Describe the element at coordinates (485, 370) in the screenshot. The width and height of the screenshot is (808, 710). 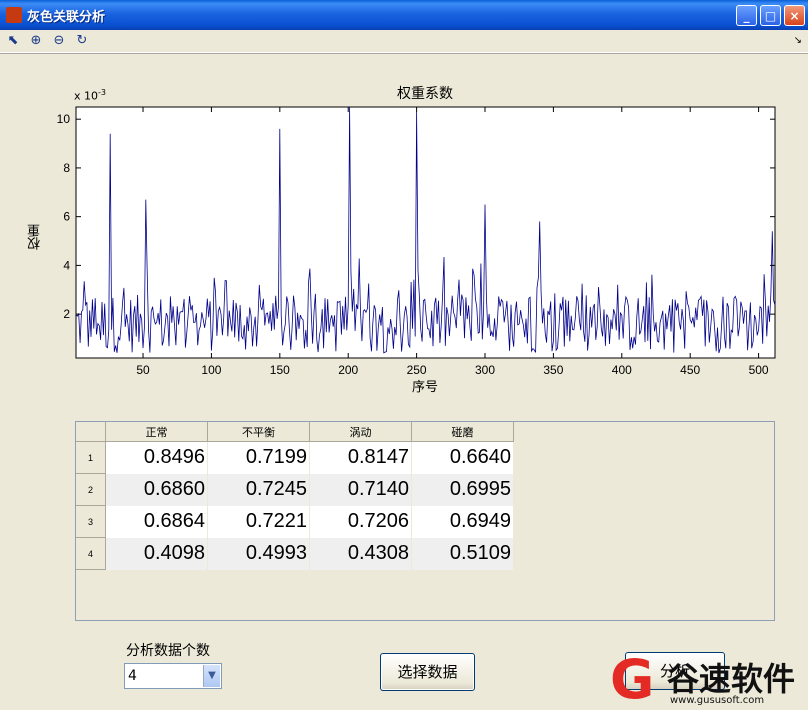
I see `x-tick-label: 300` at that location.